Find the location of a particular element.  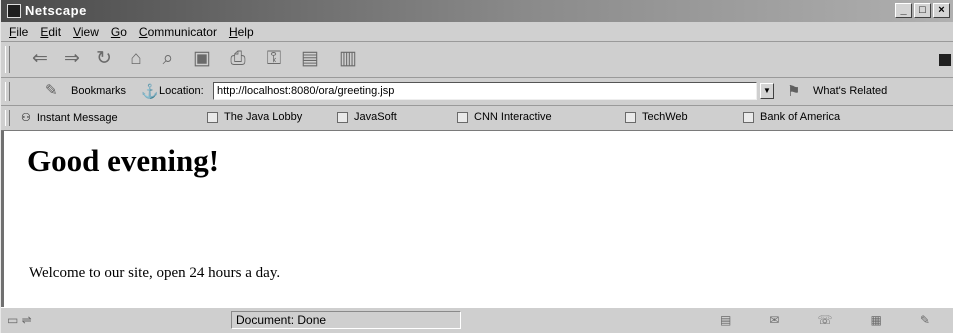

netscape-logo-icon is located at coordinates (14, 11).